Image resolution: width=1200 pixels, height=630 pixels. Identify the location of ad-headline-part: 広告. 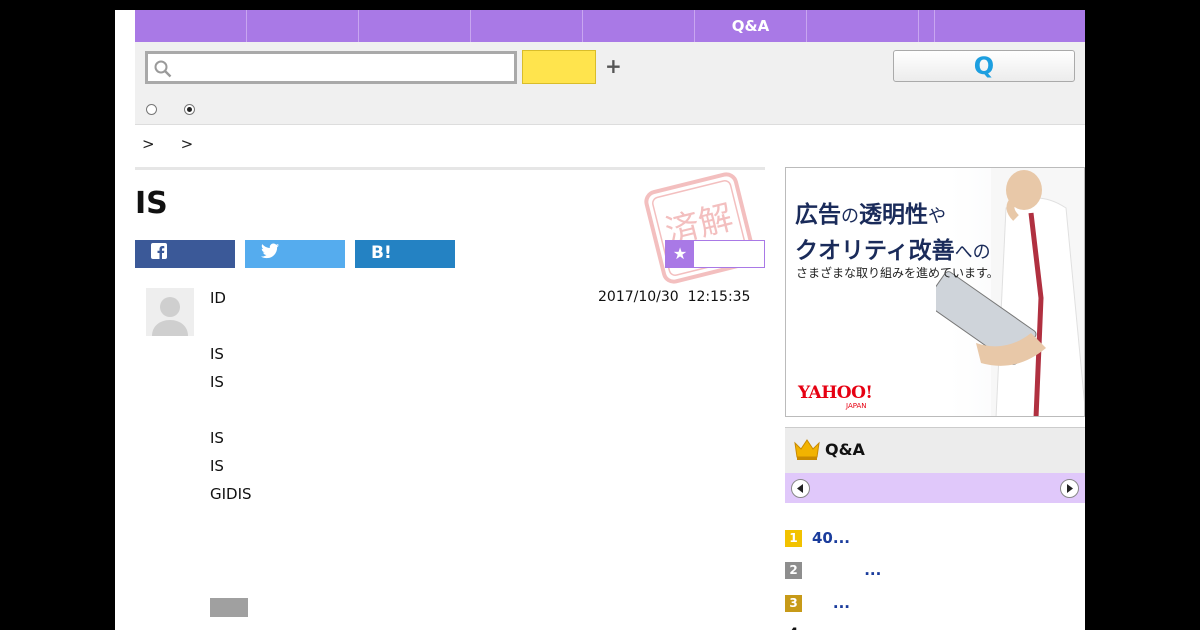
(818, 215).